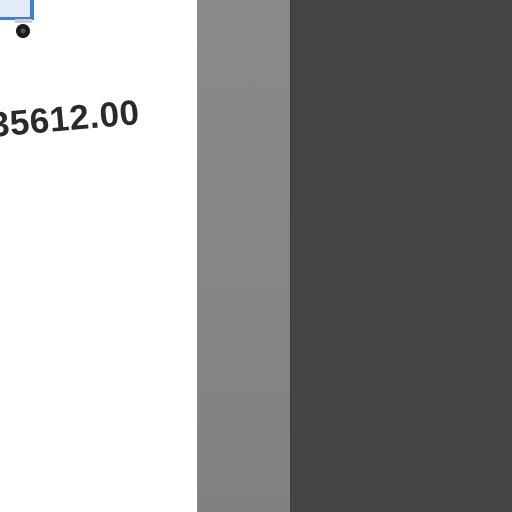 This screenshot has height=512, width=512. What do you see at coordinates (17, 19) in the screenshot?
I see `cart-wheel-icon` at bounding box center [17, 19].